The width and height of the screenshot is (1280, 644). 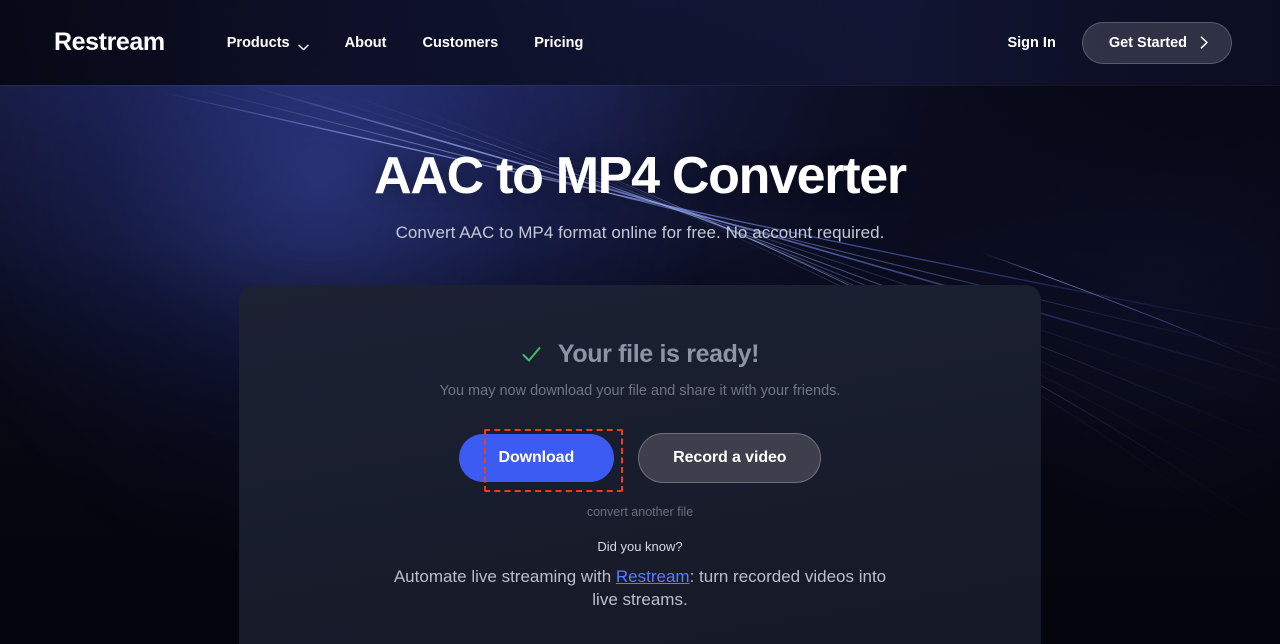 What do you see at coordinates (258, 42) in the screenshot?
I see `nav-item-label: Products` at bounding box center [258, 42].